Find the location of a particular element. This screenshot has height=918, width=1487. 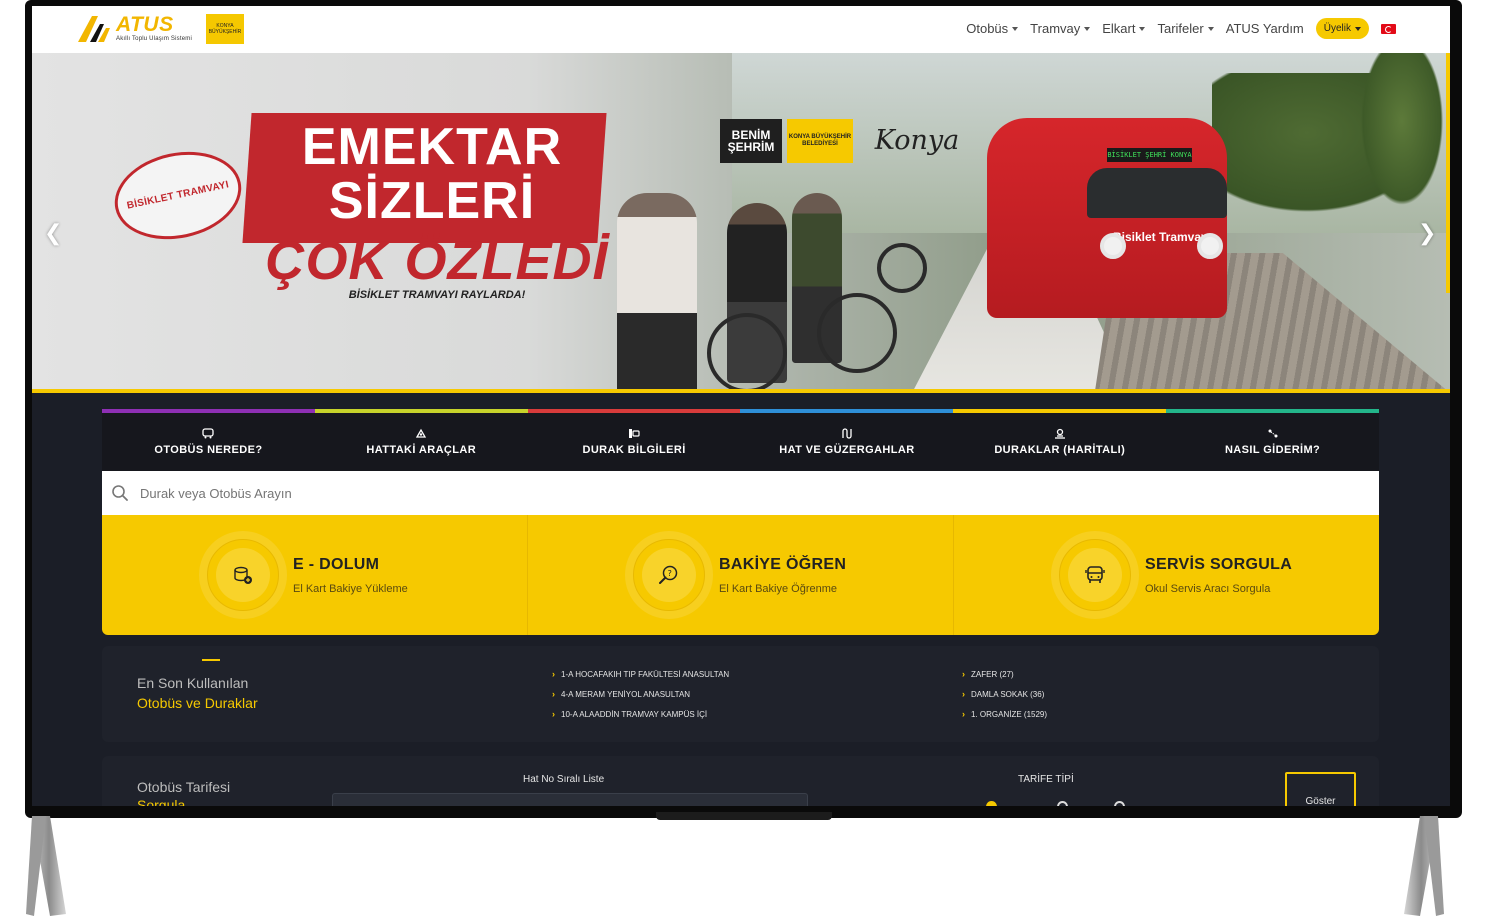

brand-name: ATUS is located at coordinates (145, 24).